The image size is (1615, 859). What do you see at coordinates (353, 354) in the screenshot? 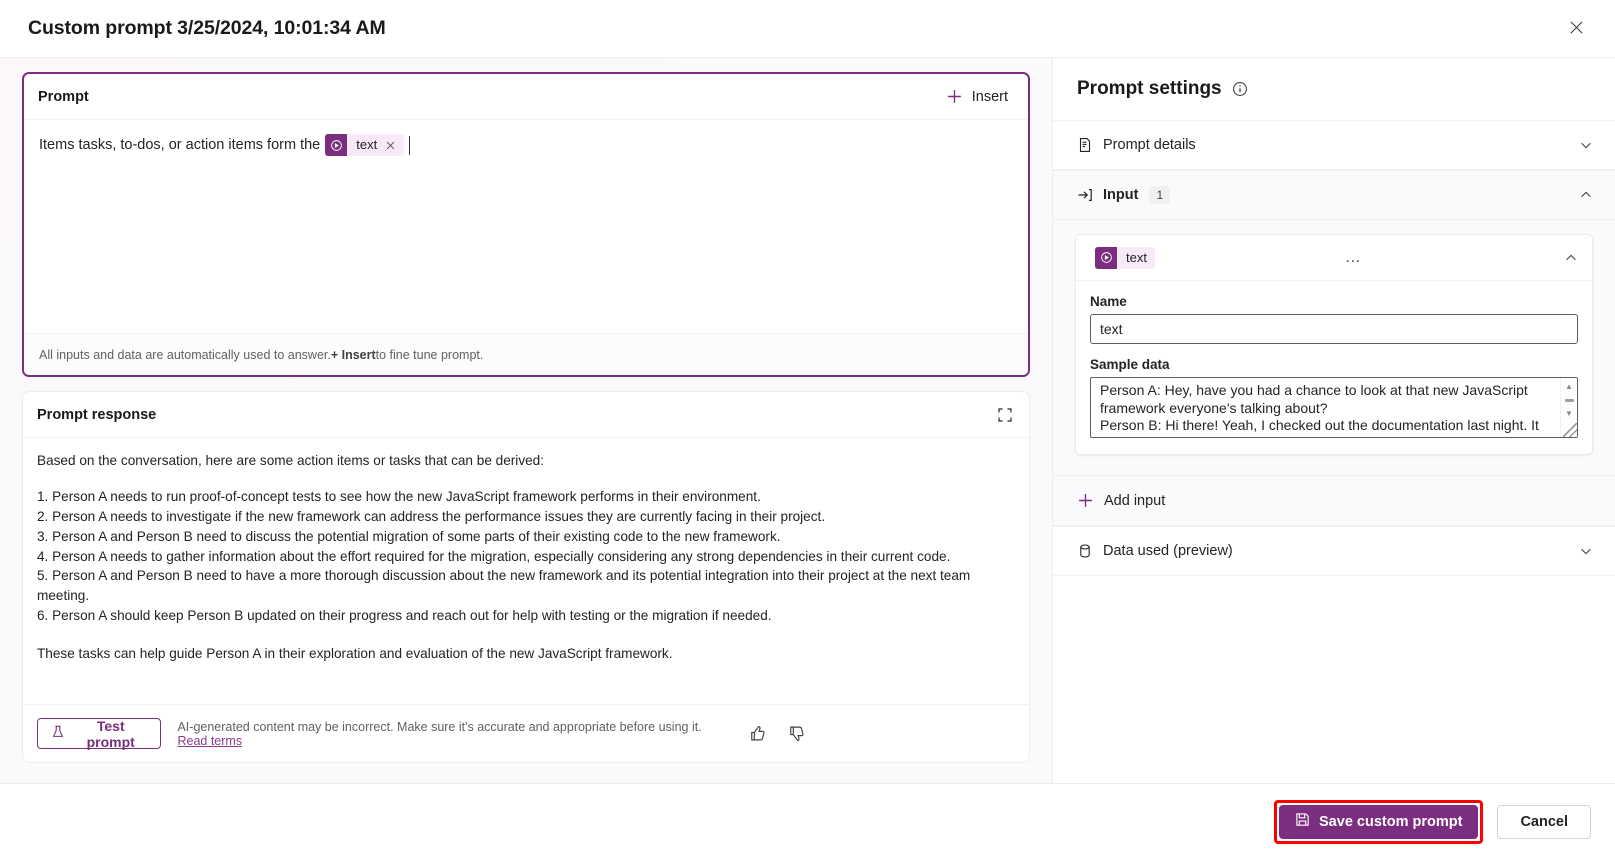
I see `prompt-hint-bold: + Insert` at bounding box center [353, 354].